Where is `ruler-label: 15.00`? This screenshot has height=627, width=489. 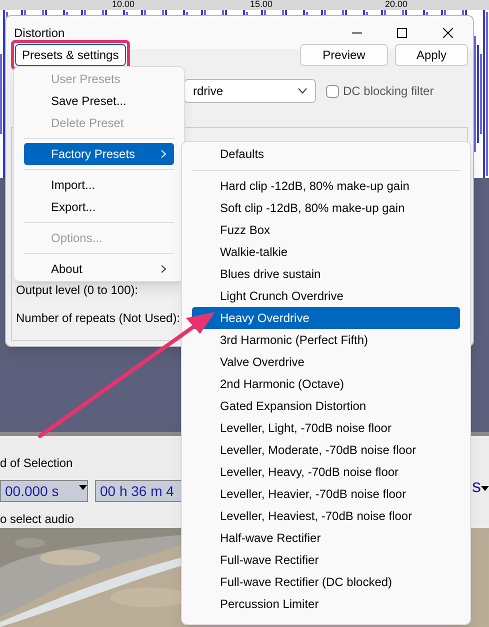
ruler-label: 15.00 is located at coordinates (261, 4).